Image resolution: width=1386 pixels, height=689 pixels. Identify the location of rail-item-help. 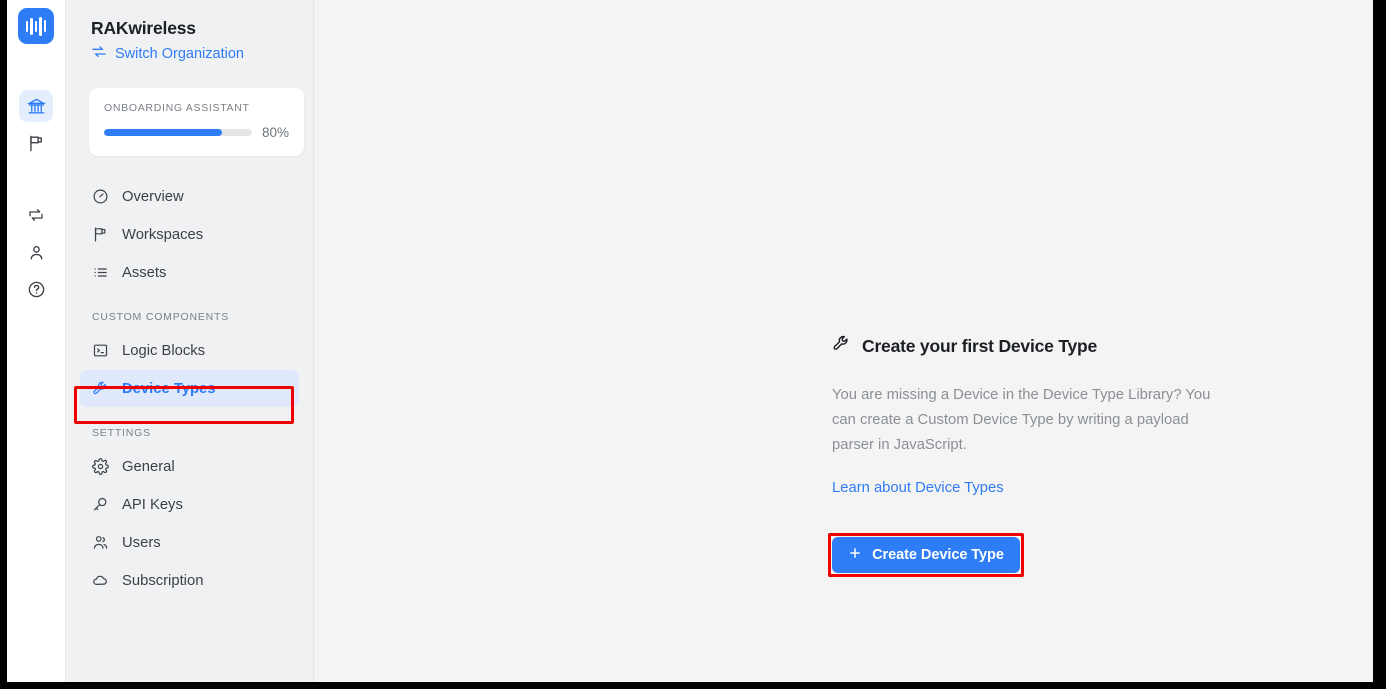
(36, 289).